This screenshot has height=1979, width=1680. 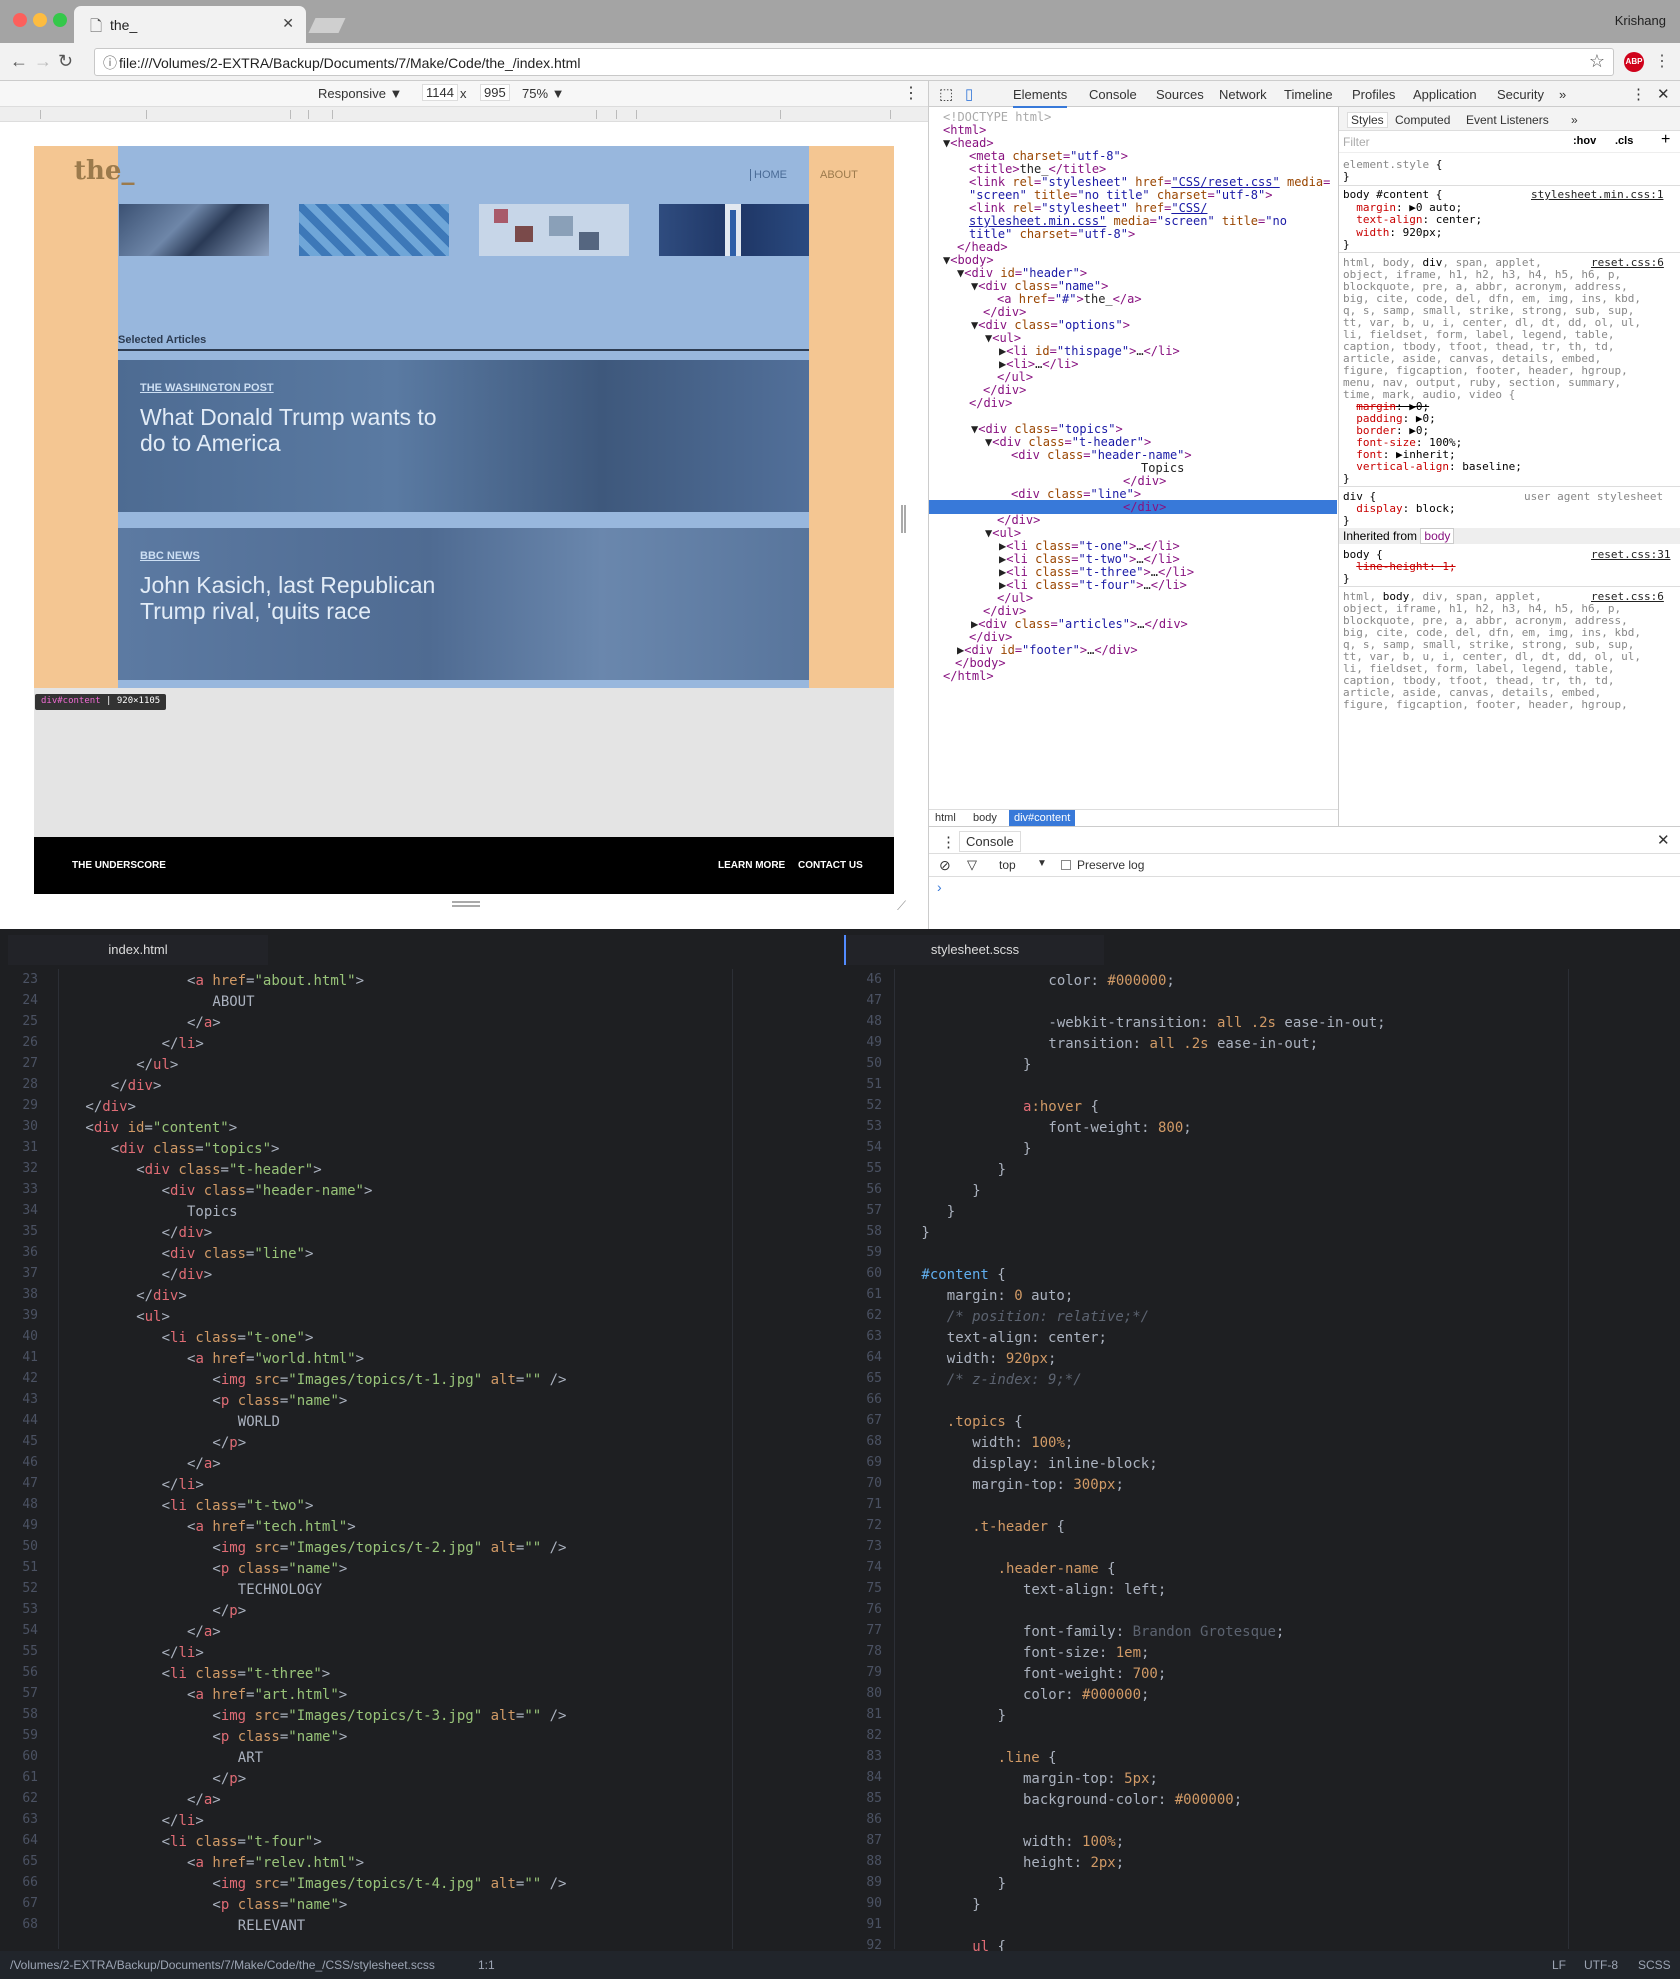 What do you see at coordinates (1132, 1800) in the screenshot?
I see `code-line: background-color: #000000;` at bounding box center [1132, 1800].